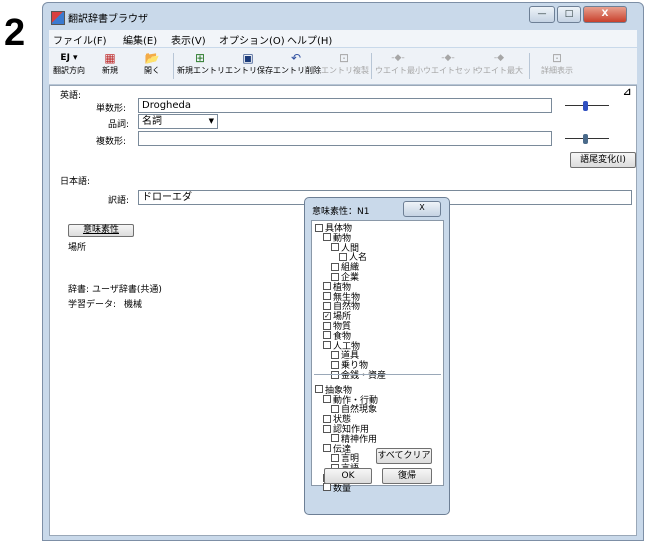 The height and width of the screenshot is (543, 648). Describe the element at coordinates (152, 121) in the screenshot. I see `pos-value: 名詞` at that location.